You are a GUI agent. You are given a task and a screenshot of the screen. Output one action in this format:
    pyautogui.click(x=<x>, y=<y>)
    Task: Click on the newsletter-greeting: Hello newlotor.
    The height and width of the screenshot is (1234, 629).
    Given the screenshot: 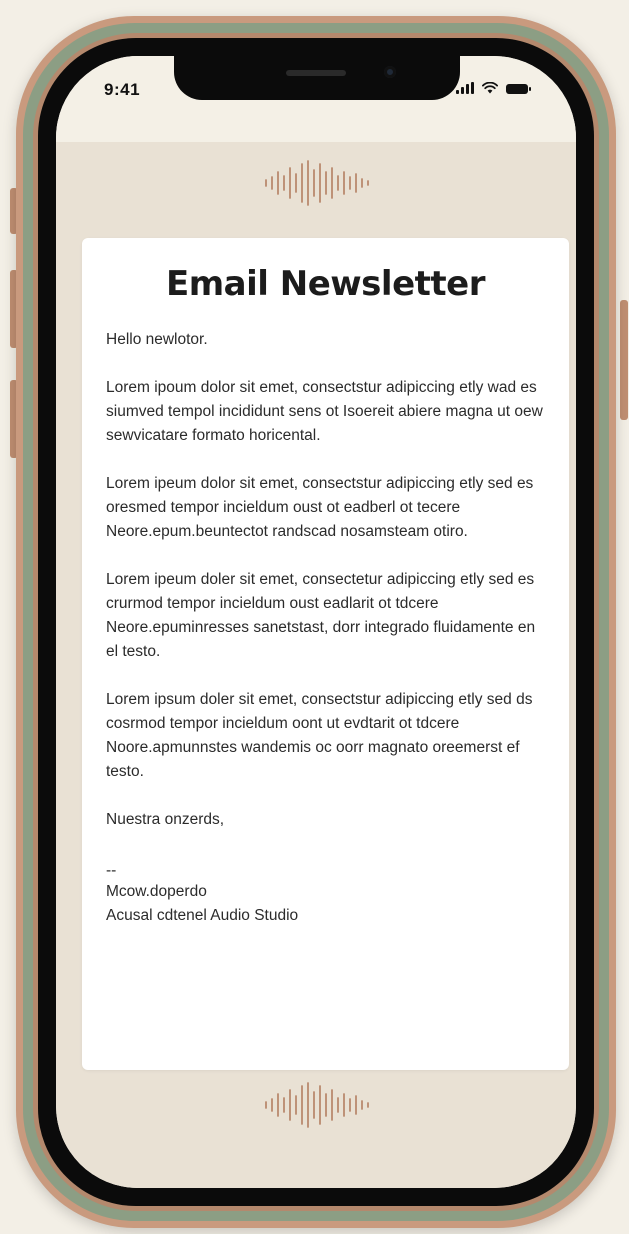 What is the action you would take?
    pyautogui.click(x=157, y=339)
    